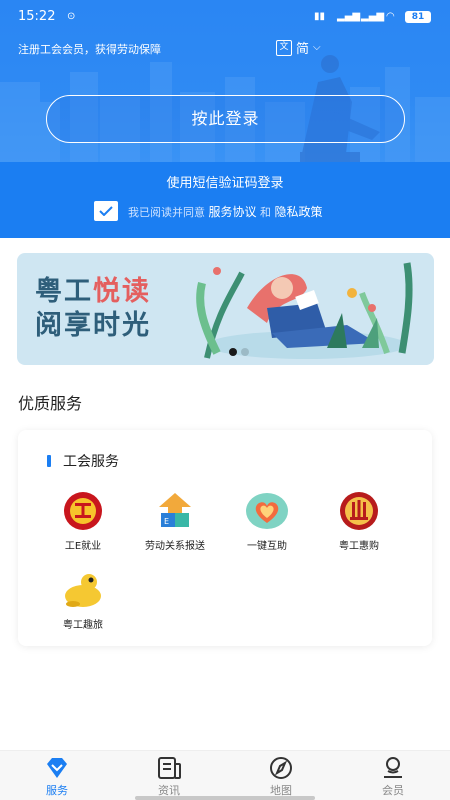 The height and width of the screenshot is (800, 450). What do you see at coordinates (225, 181) in the screenshot?
I see `sms-login-link: 使用短信验证码登录` at bounding box center [225, 181].